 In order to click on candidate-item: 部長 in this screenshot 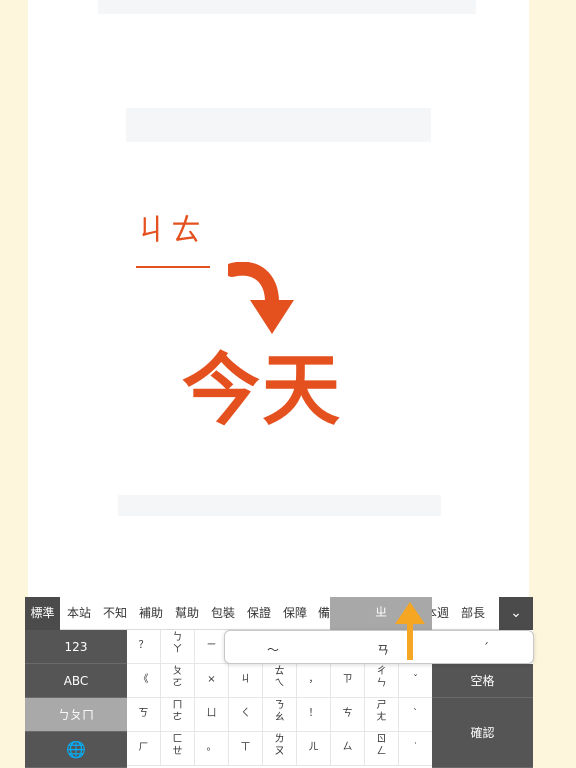, I will do `click(473, 613)`.